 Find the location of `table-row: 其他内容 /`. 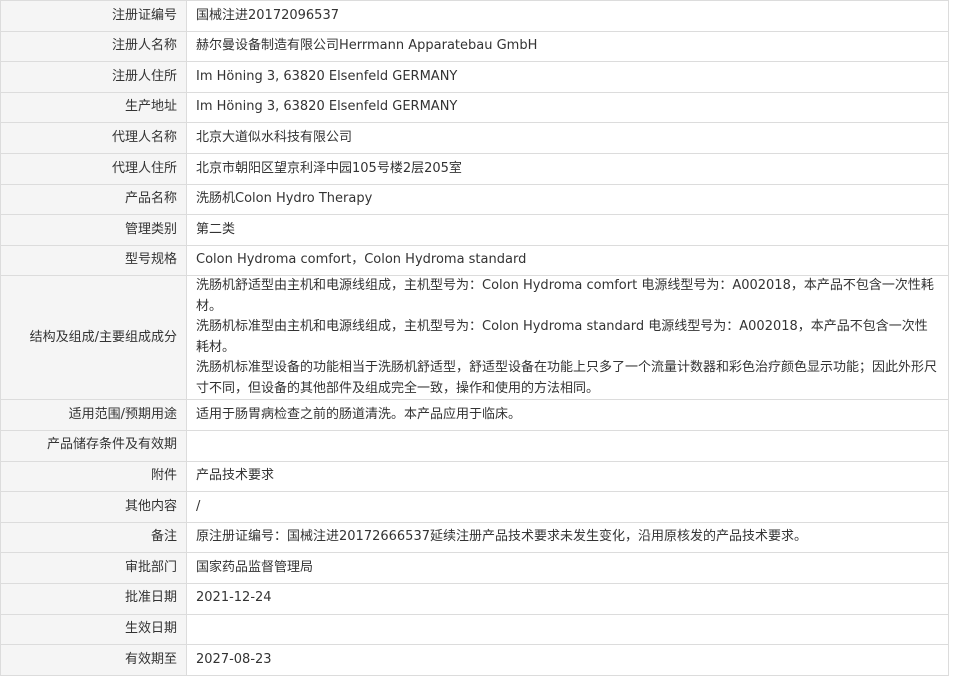

table-row: 其他内容 / is located at coordinates (474, 507).